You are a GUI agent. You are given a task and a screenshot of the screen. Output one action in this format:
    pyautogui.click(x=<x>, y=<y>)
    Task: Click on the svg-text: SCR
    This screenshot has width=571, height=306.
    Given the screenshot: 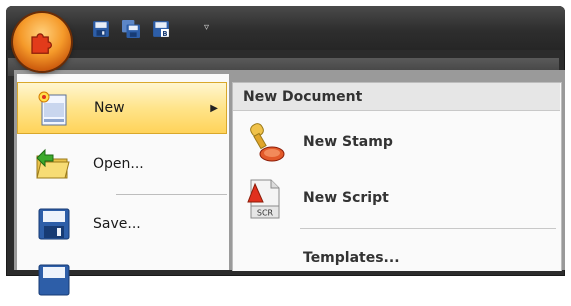 What is the action you would take?
    pyautogui.click(x=265, y=213)
    